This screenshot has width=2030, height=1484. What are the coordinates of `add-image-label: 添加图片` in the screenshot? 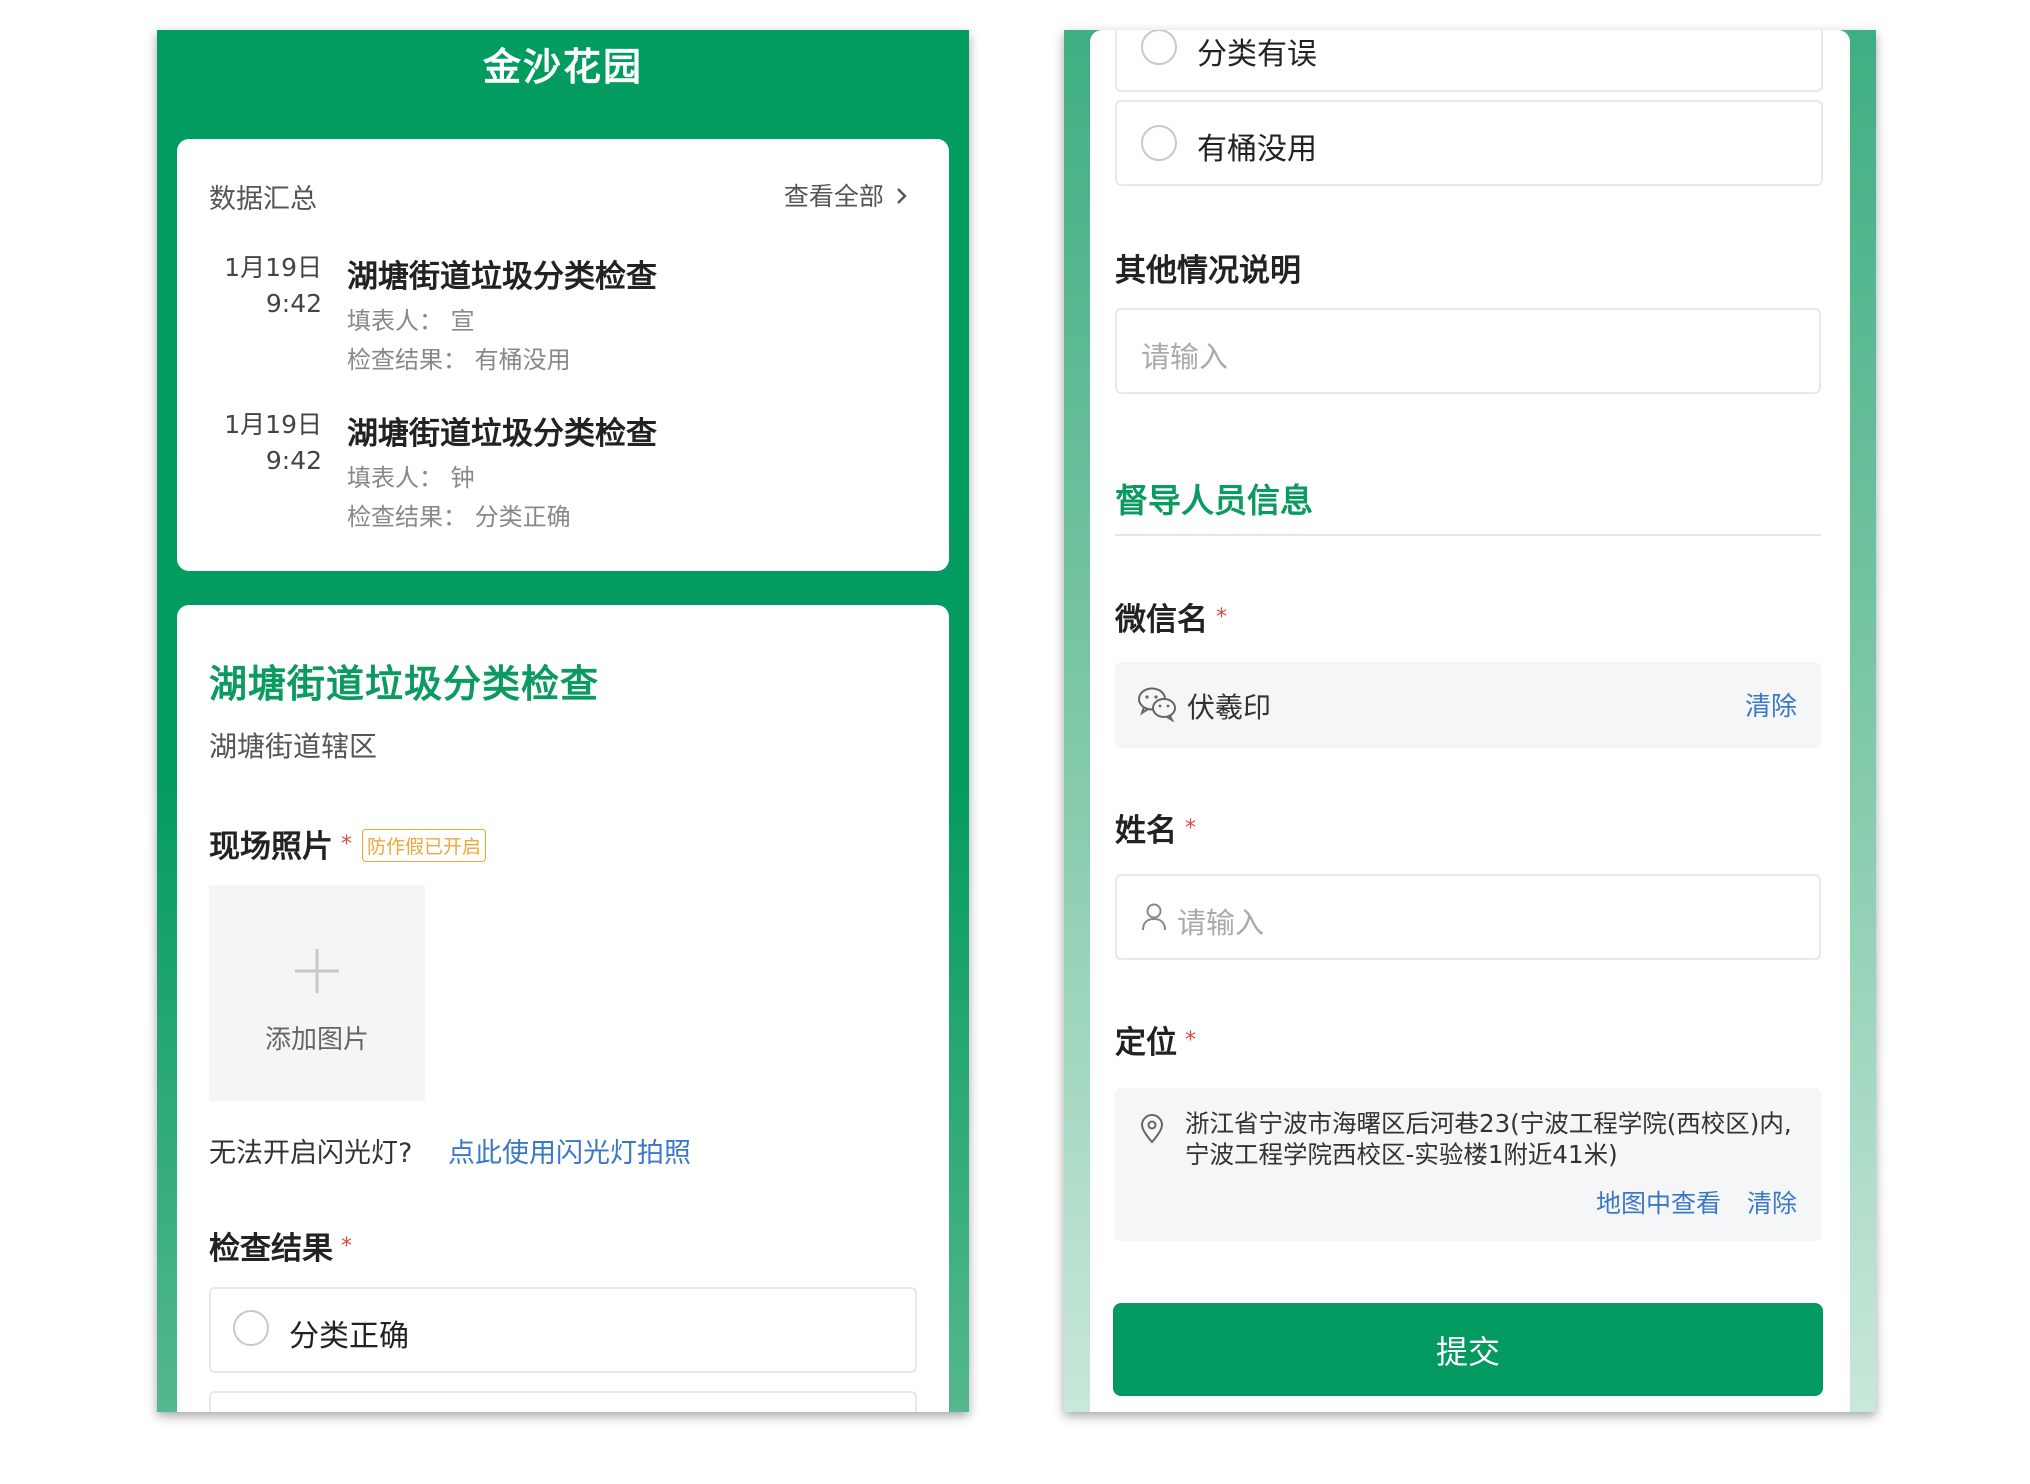 It's located at (316, 1040).